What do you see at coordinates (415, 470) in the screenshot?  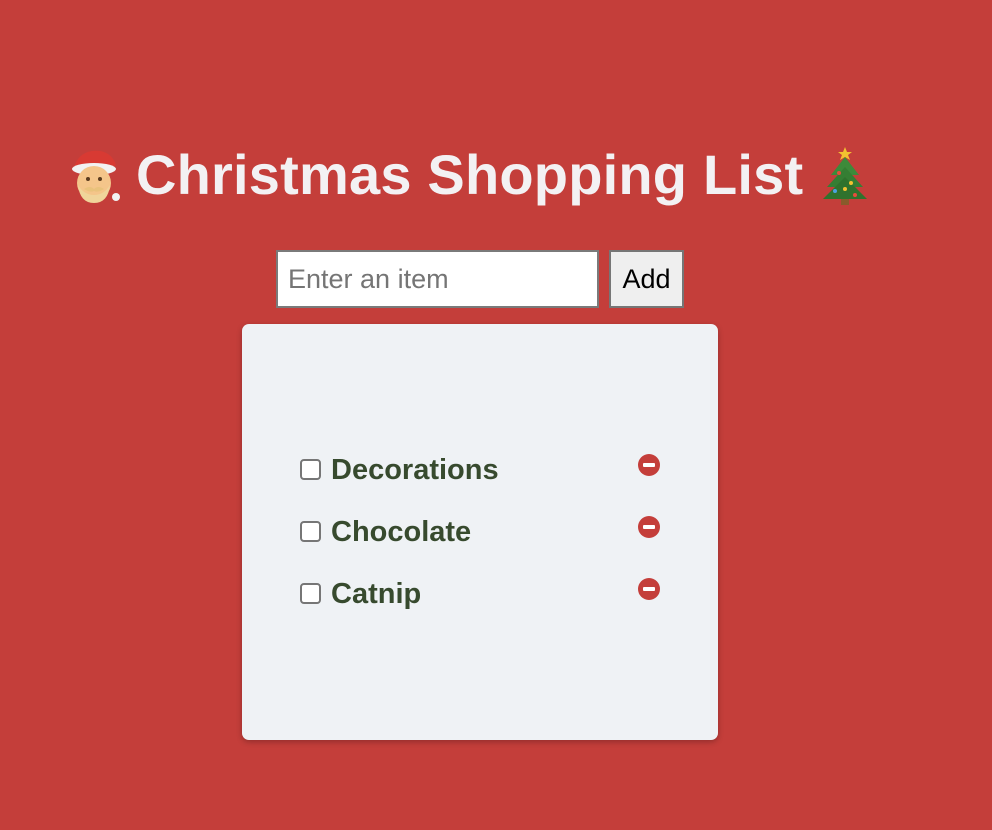 I see `item-label: Decorations` at bounding box center [415, 470].